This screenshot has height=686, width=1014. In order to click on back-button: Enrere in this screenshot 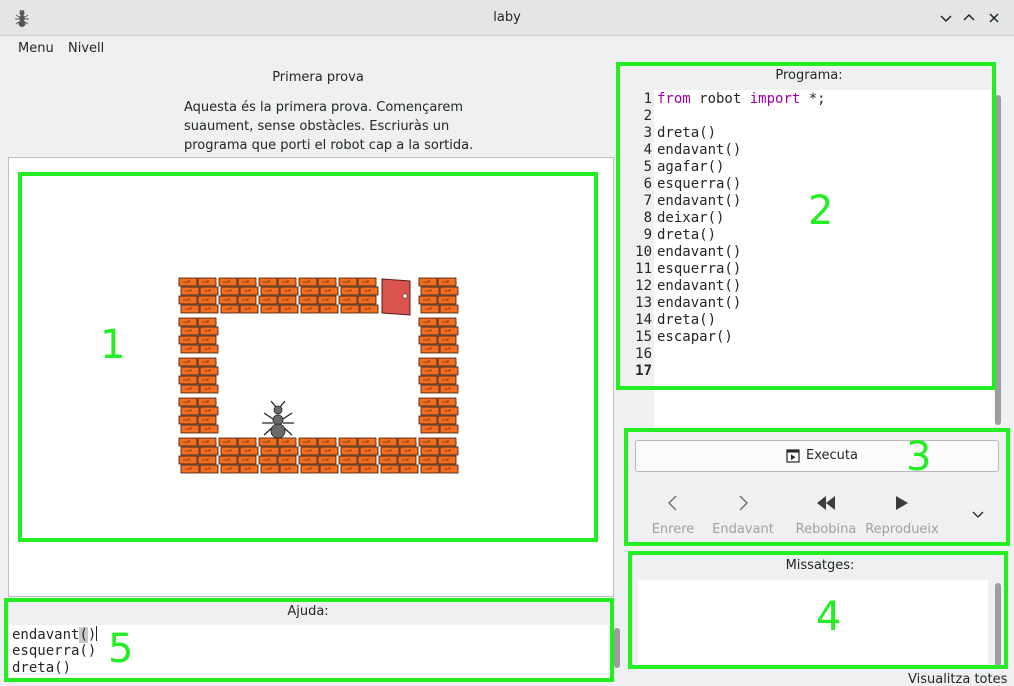, I will do `click(673, 514)`.